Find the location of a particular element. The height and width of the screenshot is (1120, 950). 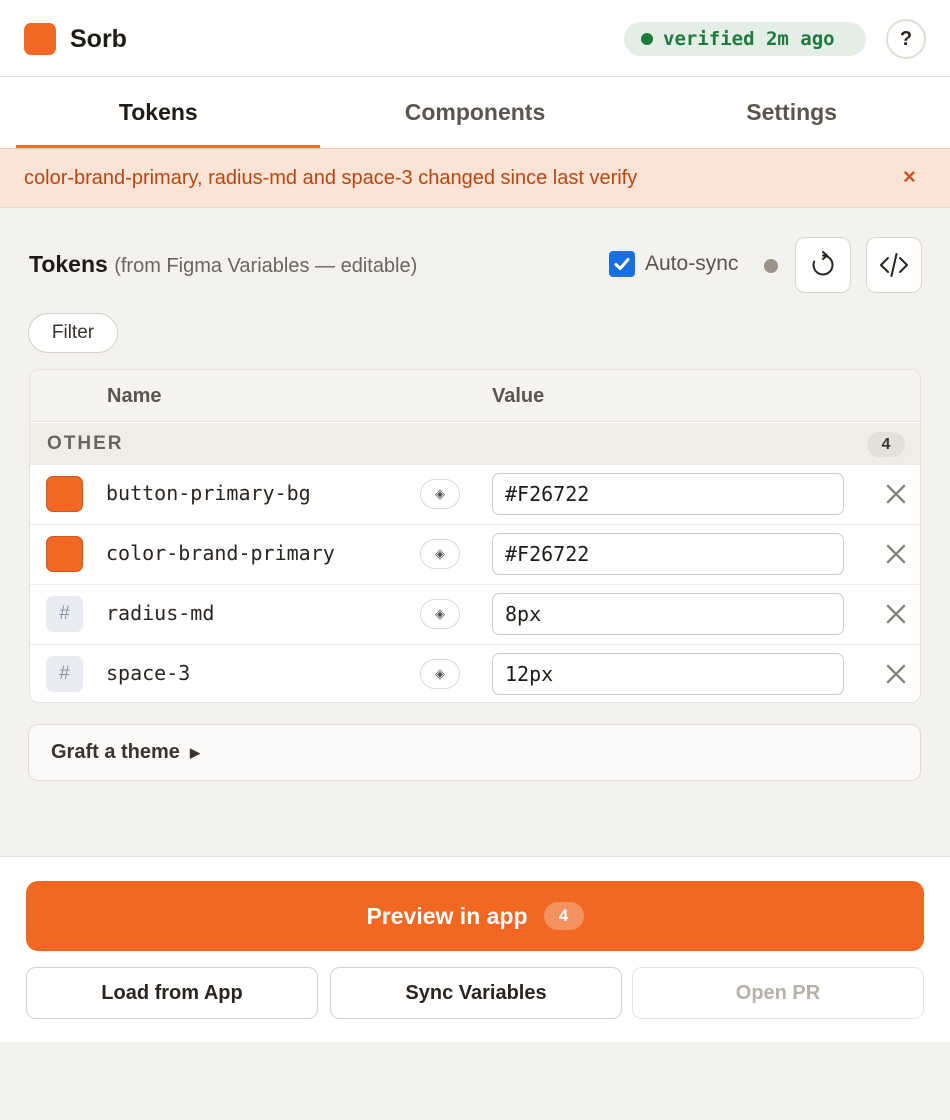

refresh-button is located at coordinates (823, 265).